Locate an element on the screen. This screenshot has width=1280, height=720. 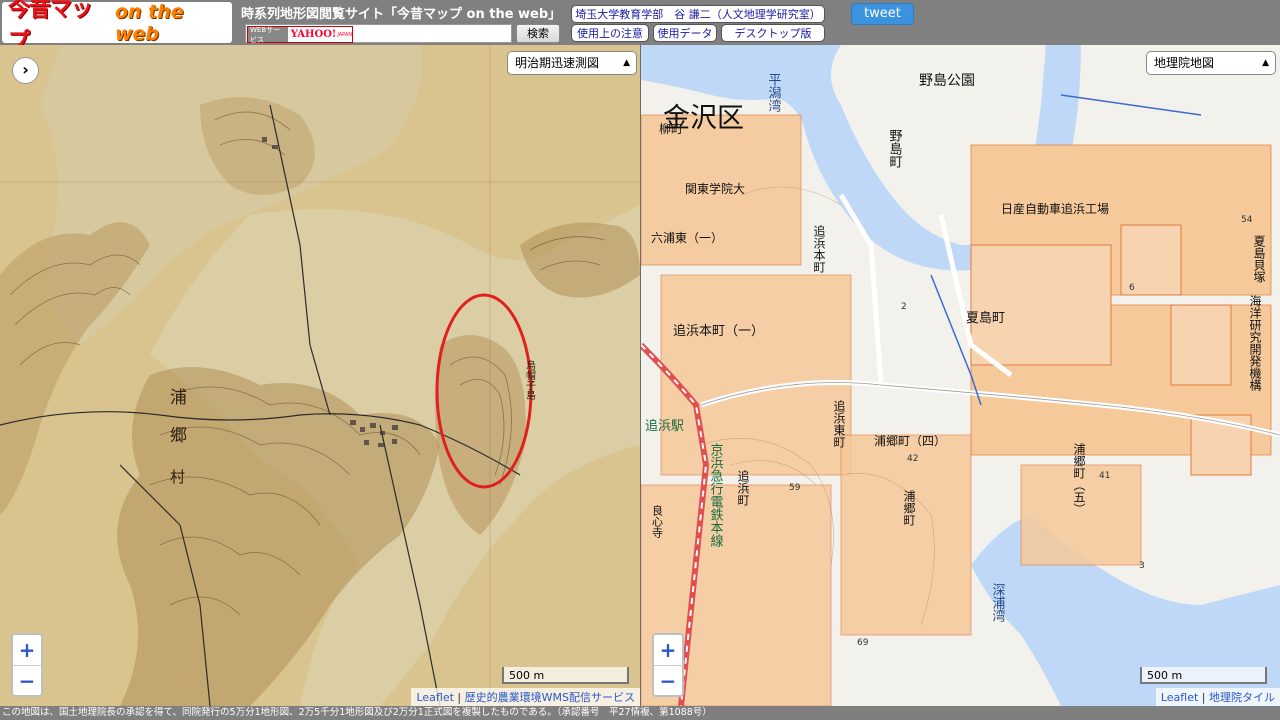
credit-link: 埼玉大学教育学部 谷 謙二（人文地理学研究室） is located at coordinates (698, 14).